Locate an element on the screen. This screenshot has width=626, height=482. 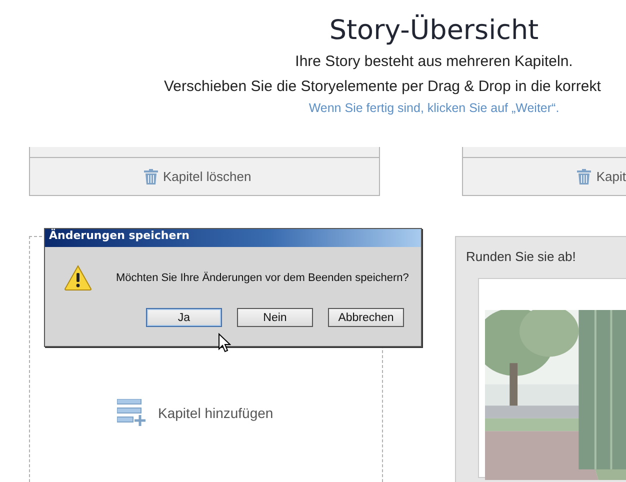
hint-text: Wenn Sie fertig sind, klicken Sie auf „Weiter“. is located at coordinates (434, 108).